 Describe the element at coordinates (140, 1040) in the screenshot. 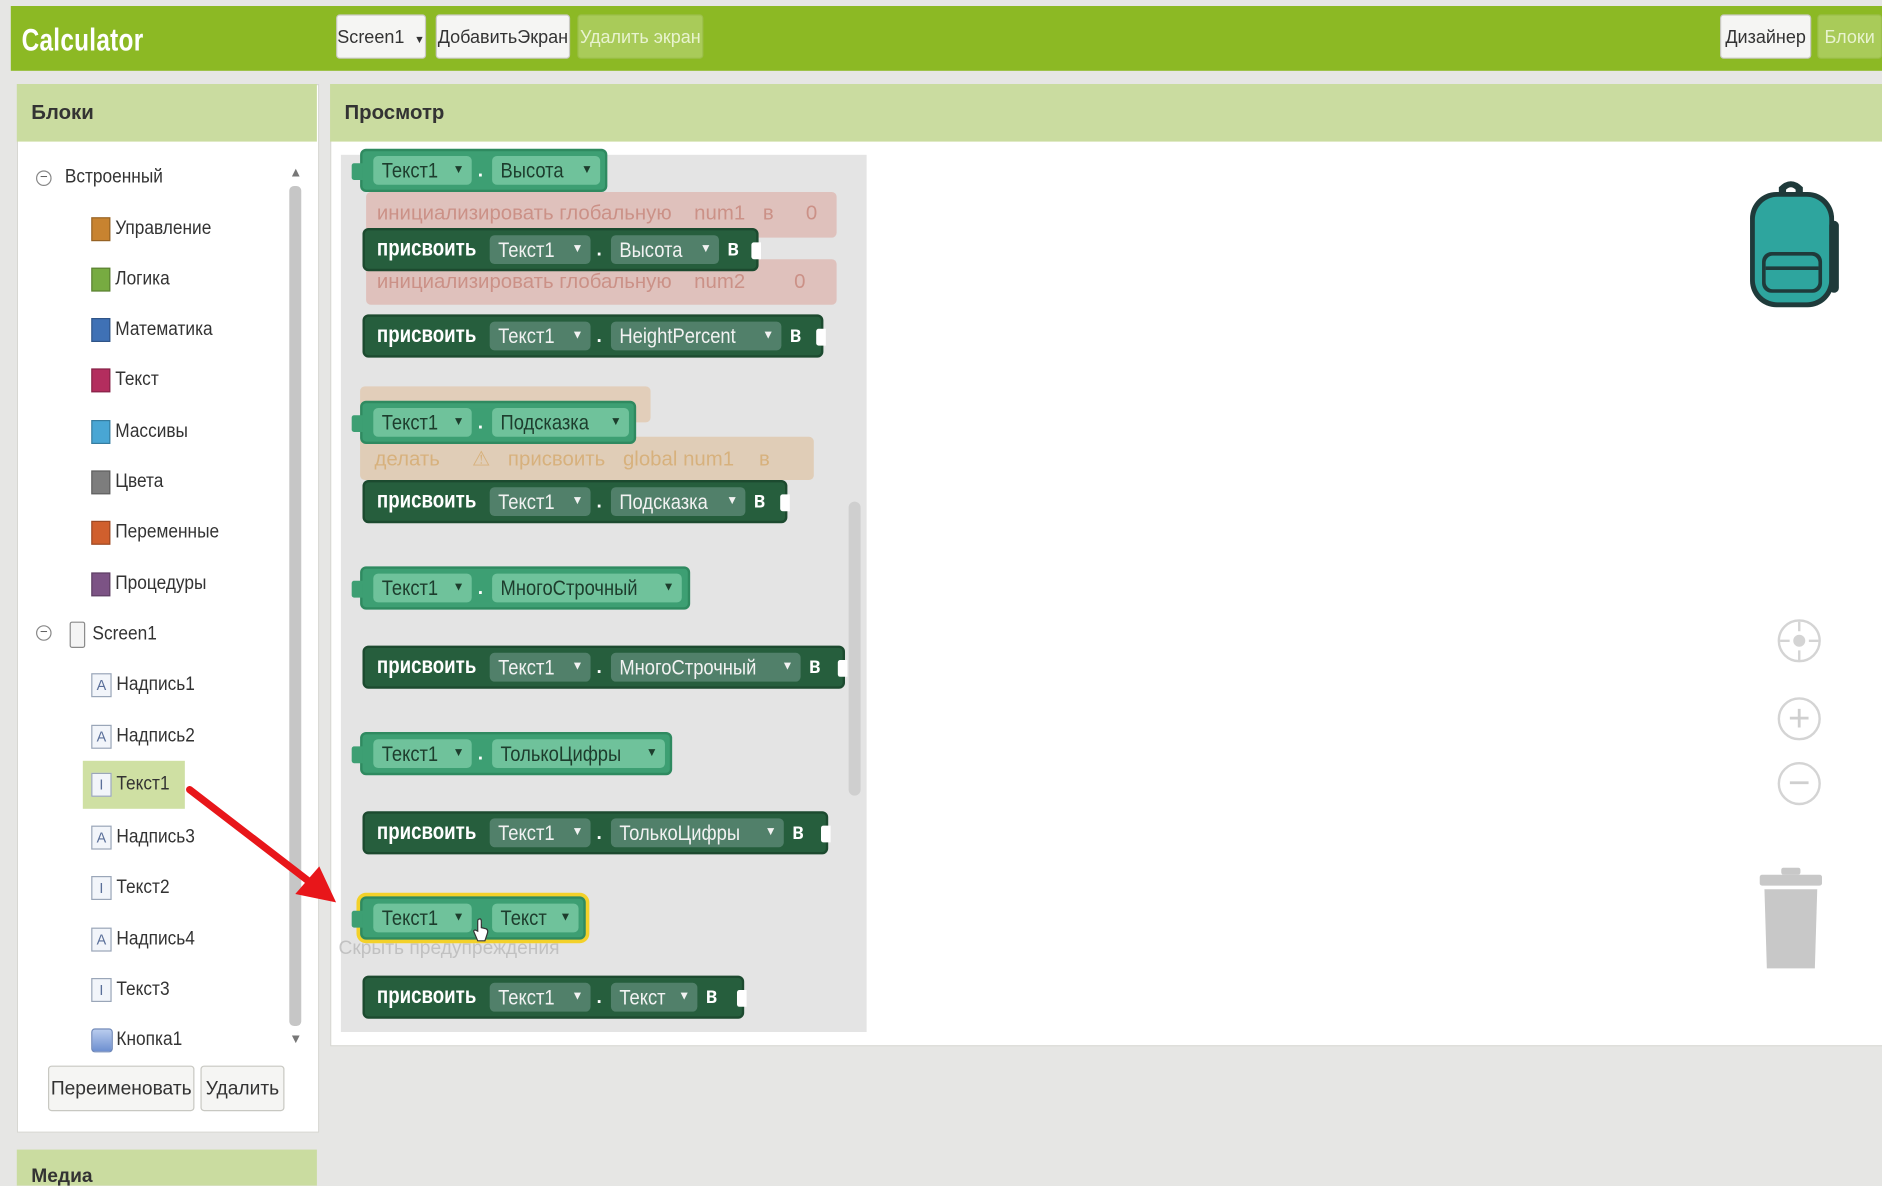

I see `component-button1: Кнопка1` at that location.